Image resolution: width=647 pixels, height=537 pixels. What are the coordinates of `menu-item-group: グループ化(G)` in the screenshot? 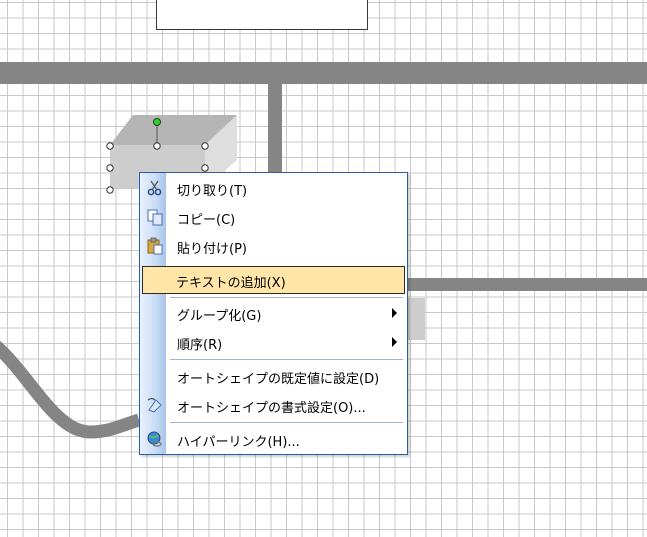 It's located at (273, 313).